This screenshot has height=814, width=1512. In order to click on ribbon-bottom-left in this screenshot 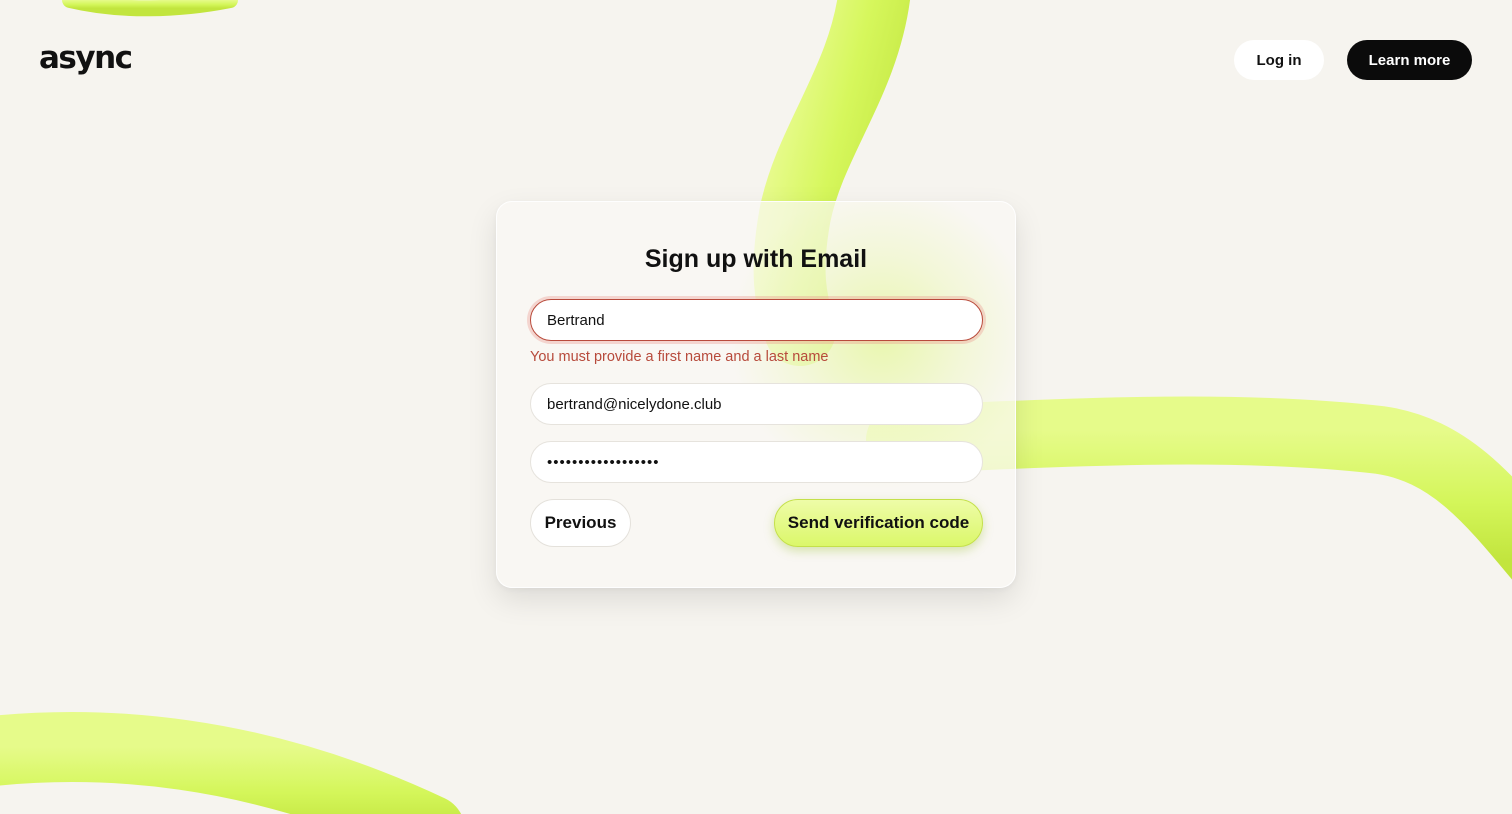, I will do `click(230, 763)`.